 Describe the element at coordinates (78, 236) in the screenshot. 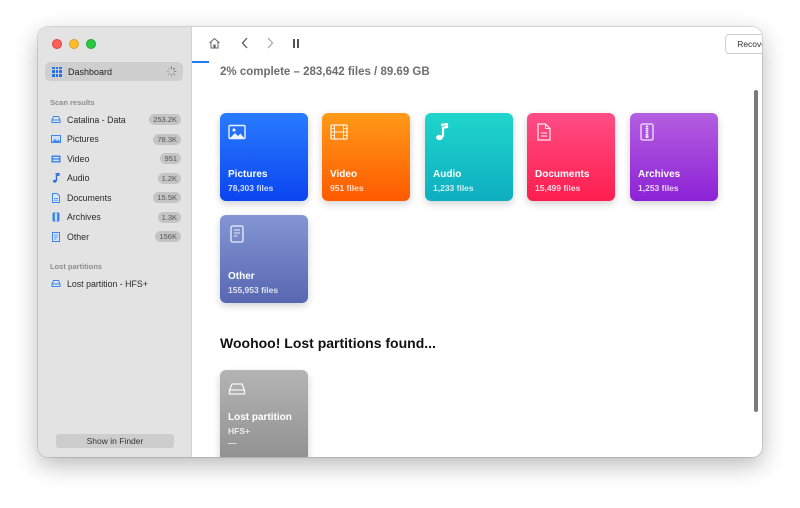

I see `sidebar-item-label: Other` at that location.